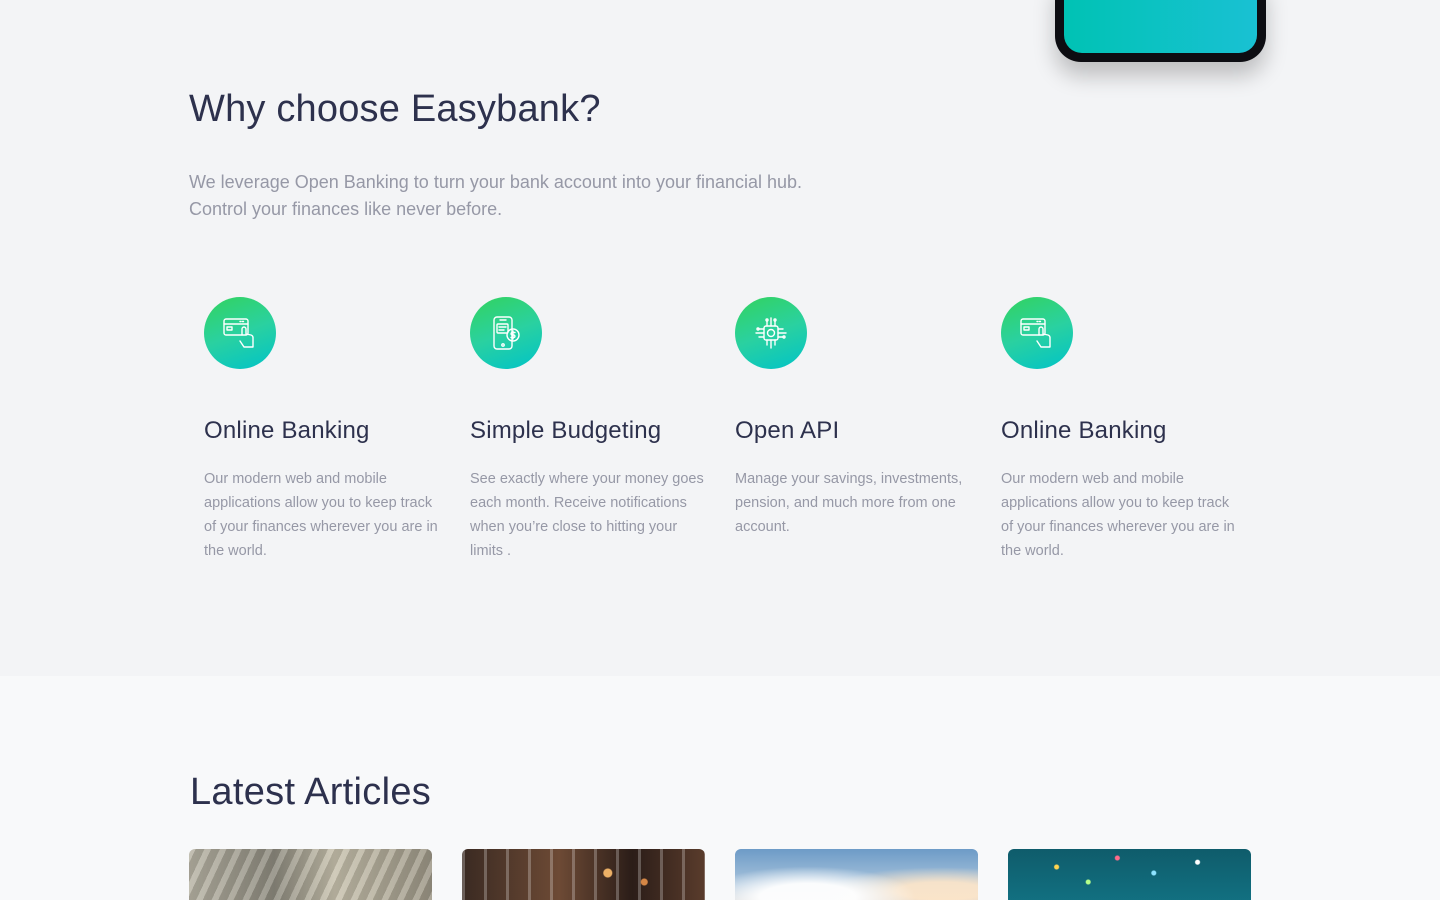 Image resolution: width=1440 pixels, height=900 pixels. Describe the element at coordinates (1160, 26) in the screenshot. I see `phone-screen` at that location.